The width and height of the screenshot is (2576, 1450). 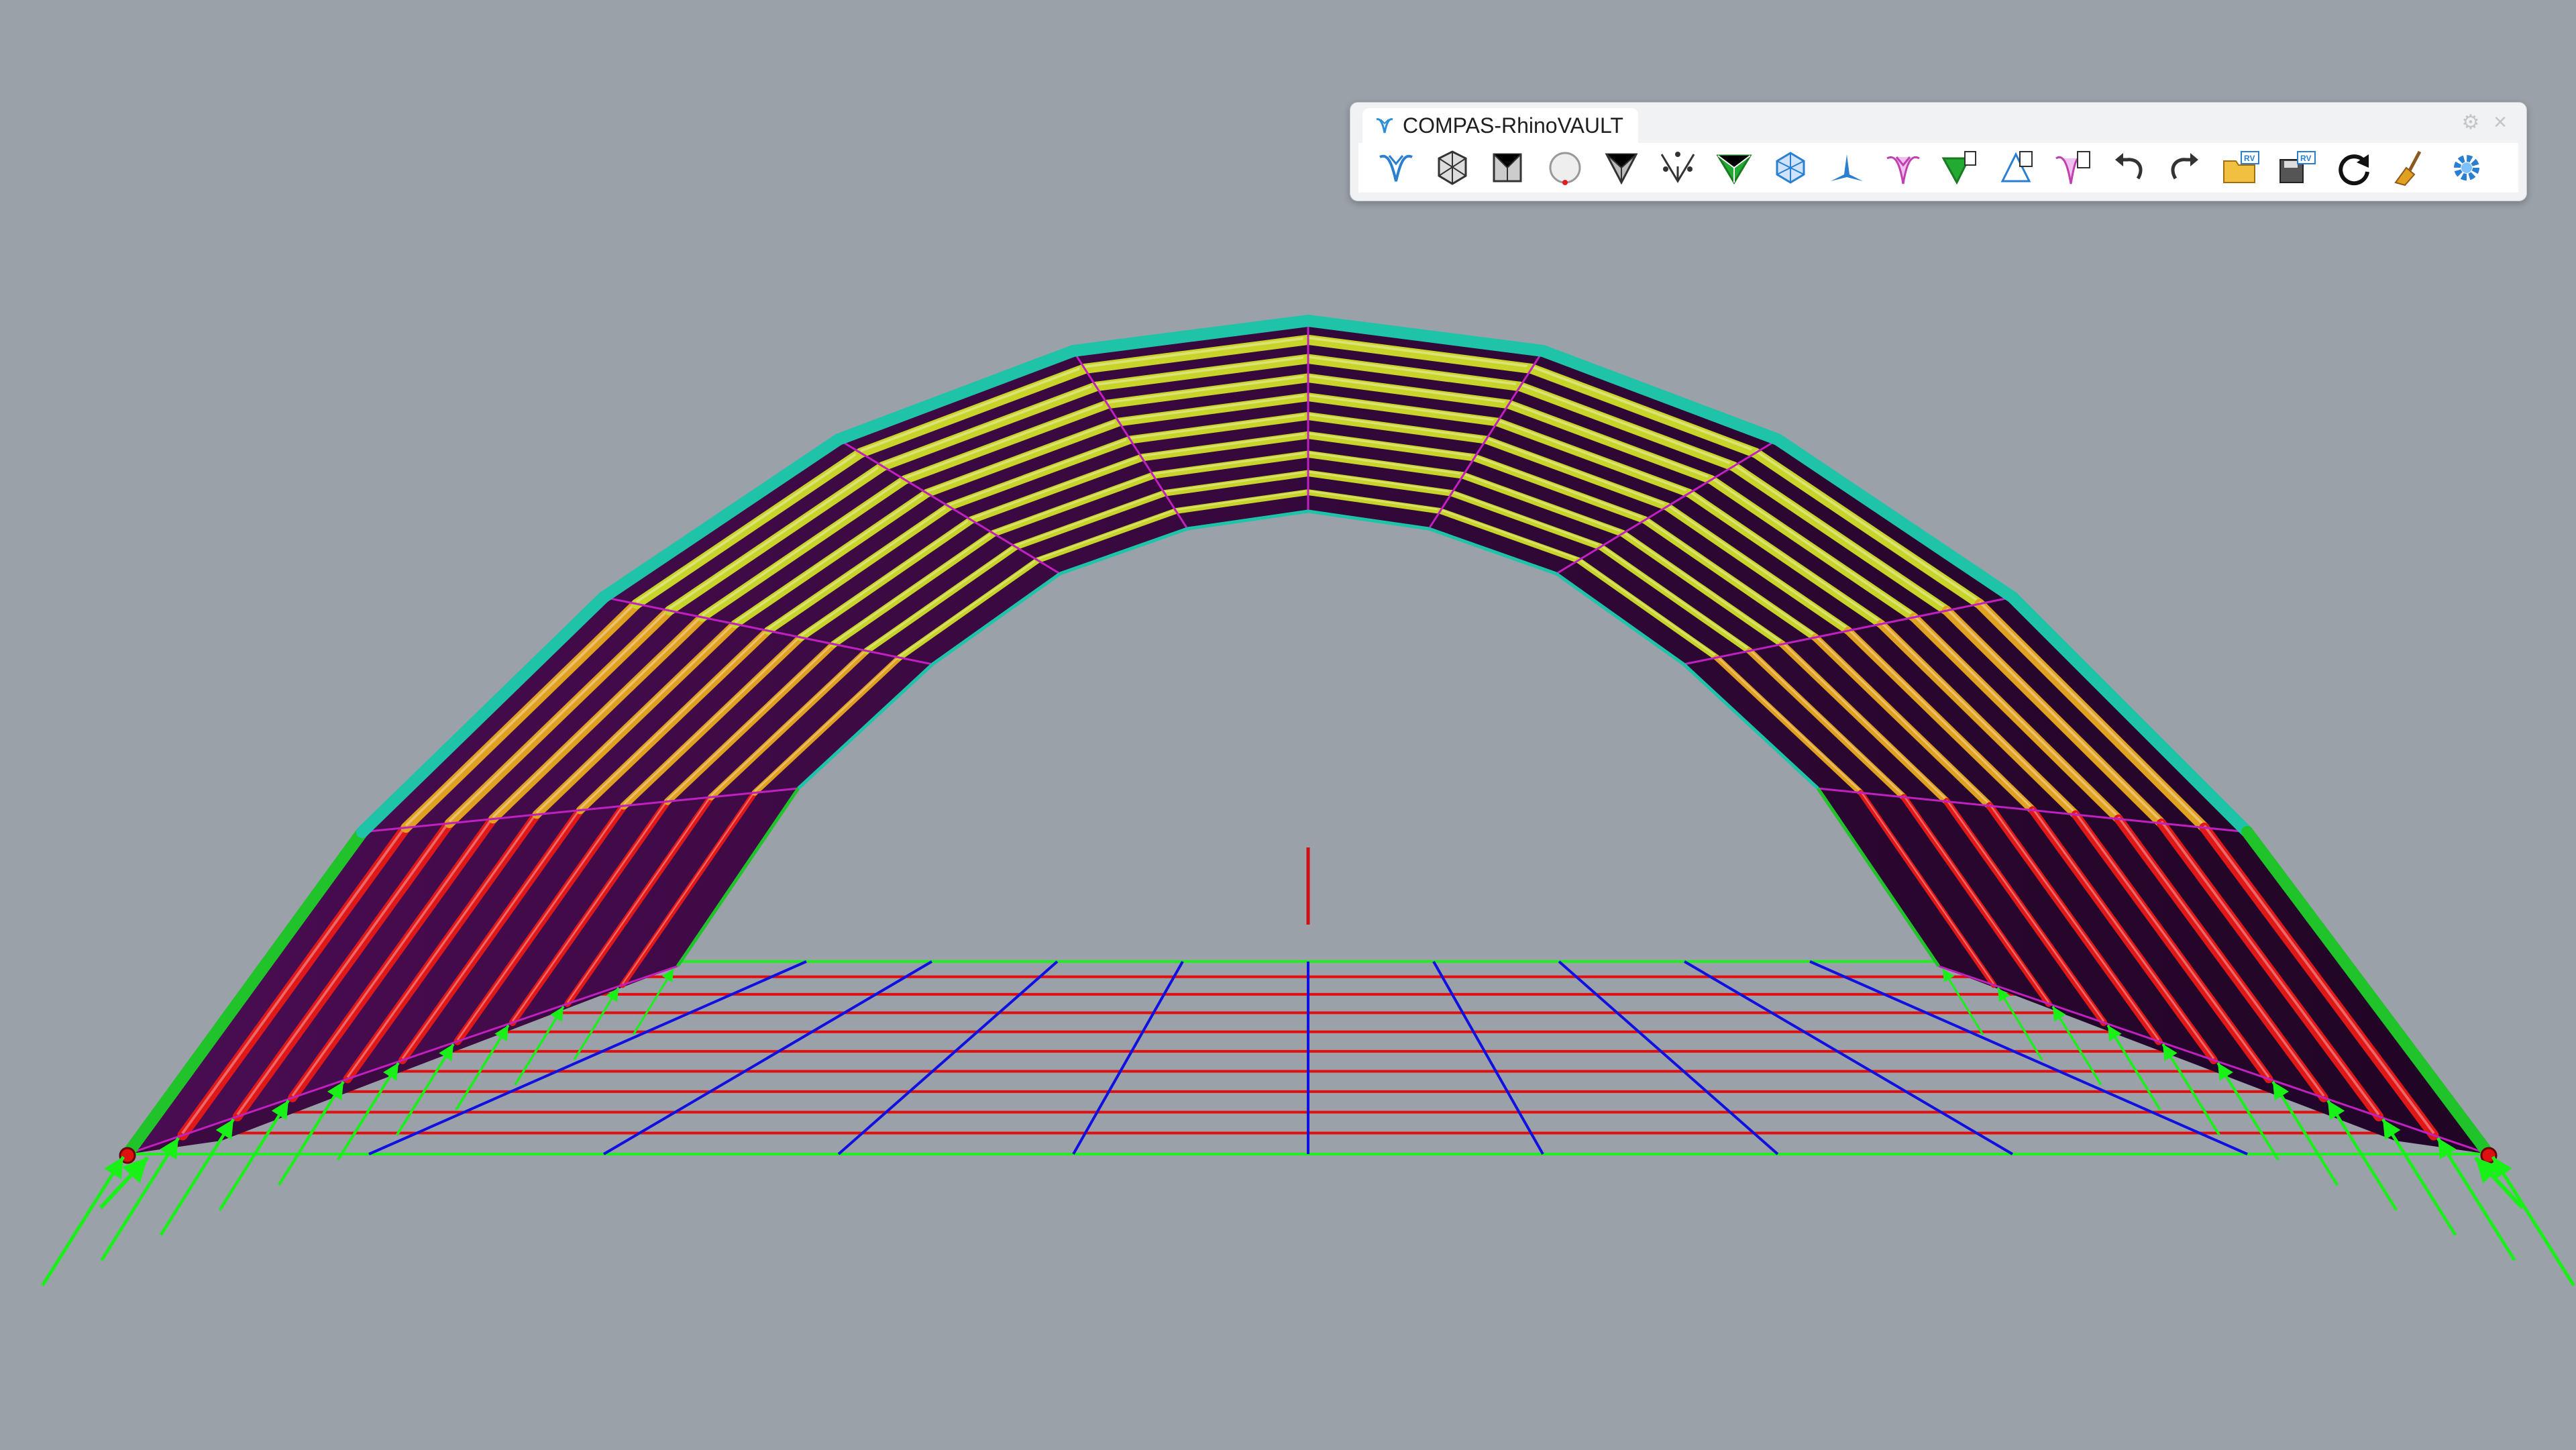 I want to click on modify-pattern-icon, so click(x=1847, y=167).